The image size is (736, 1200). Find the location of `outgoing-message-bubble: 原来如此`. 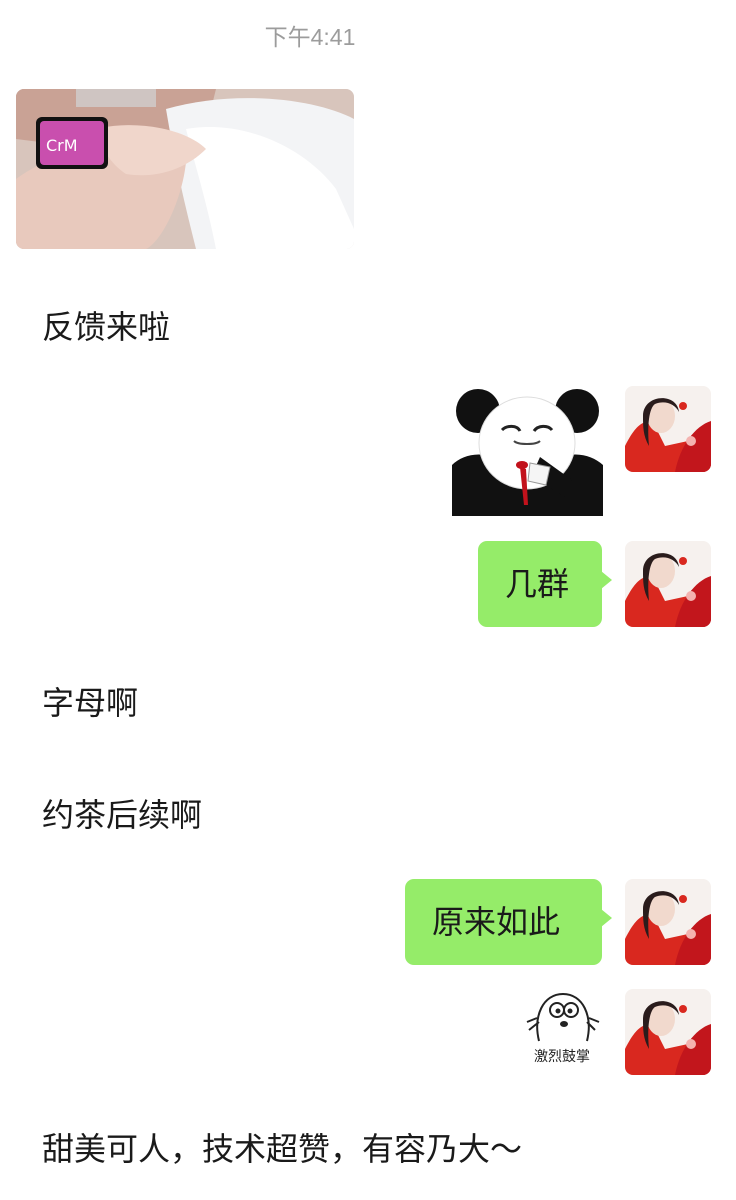

outgoing-message-bubble: 原来如此 is located at coordinates (508, 922).